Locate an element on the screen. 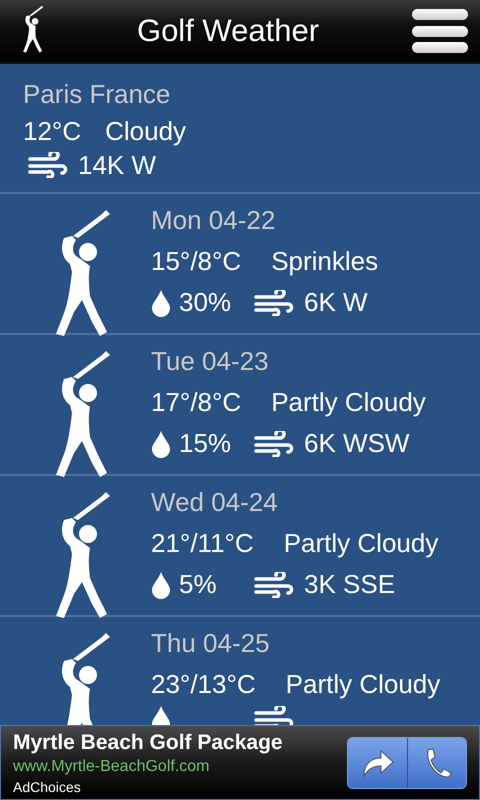  temperature-range: 17°/8°C is located at coordinates (196, 402).